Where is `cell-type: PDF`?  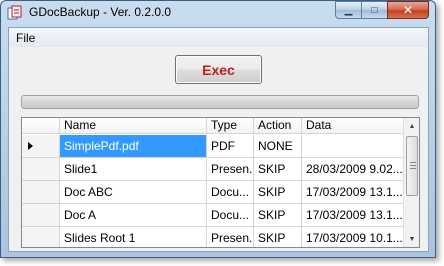 cell-type: PDF is located at coordinates (230, 146).